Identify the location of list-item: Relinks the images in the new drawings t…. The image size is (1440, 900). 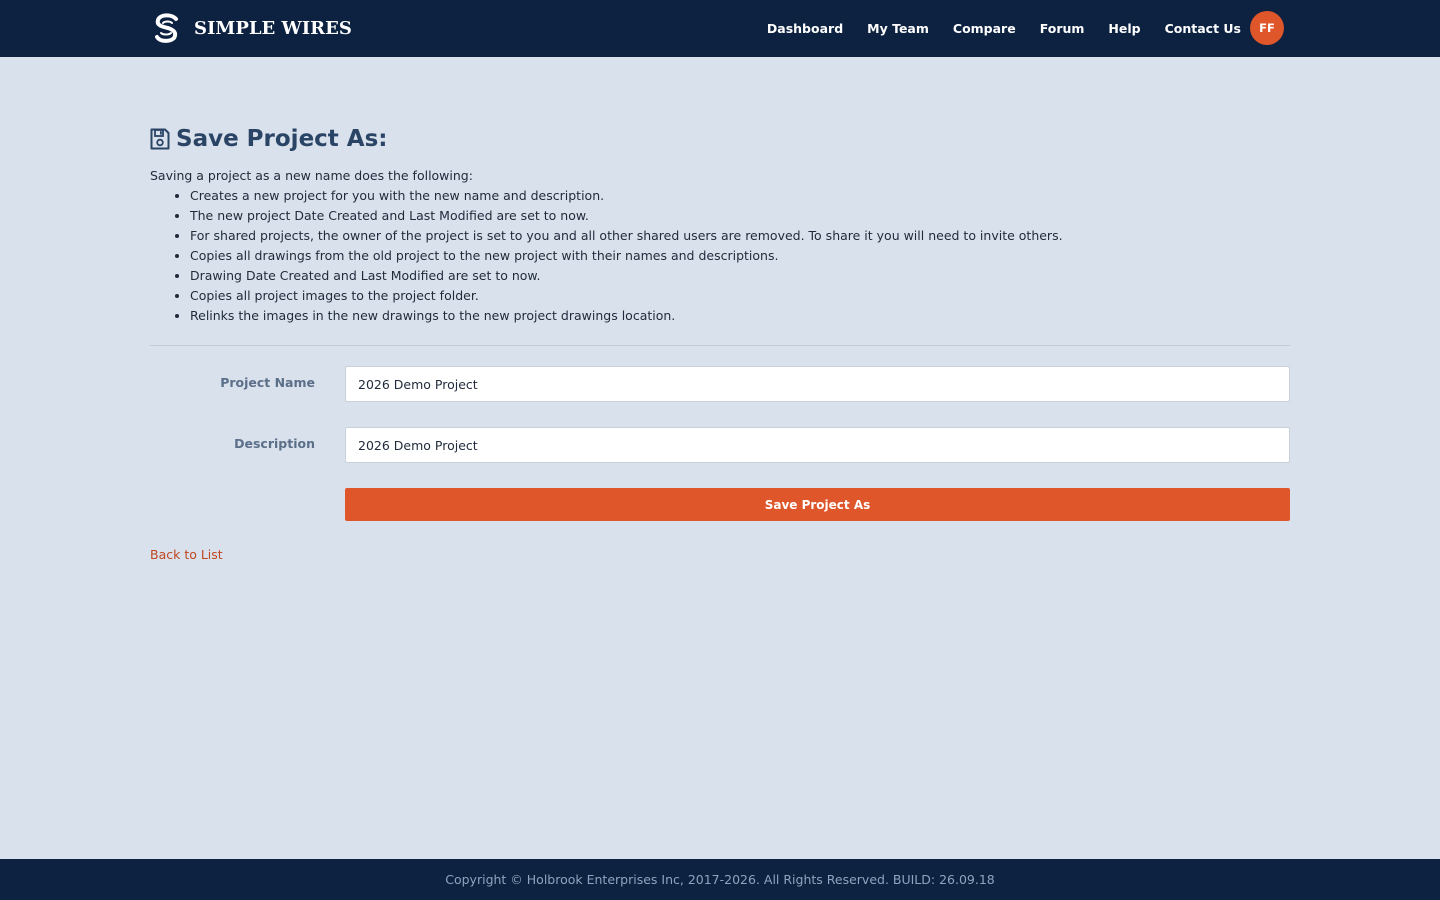
(626, 316).